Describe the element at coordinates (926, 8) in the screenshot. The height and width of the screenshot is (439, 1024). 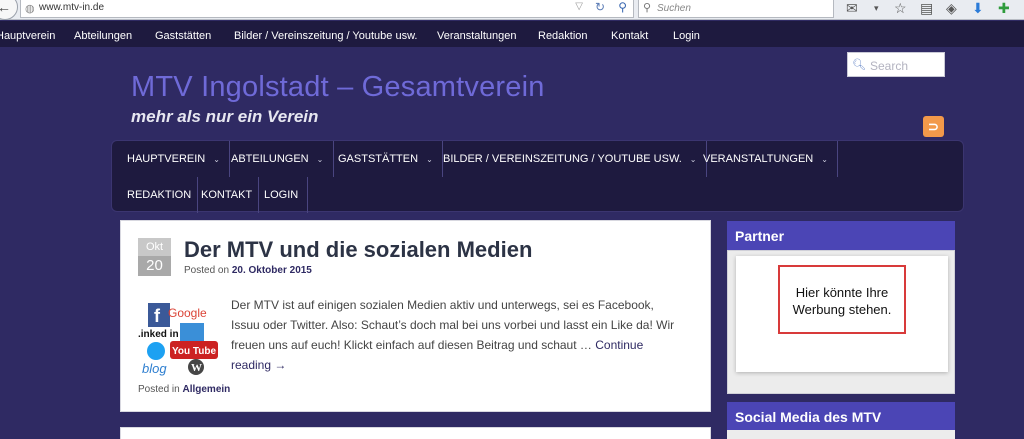
I see `bookmarks-list-icon: ▤` at that location.